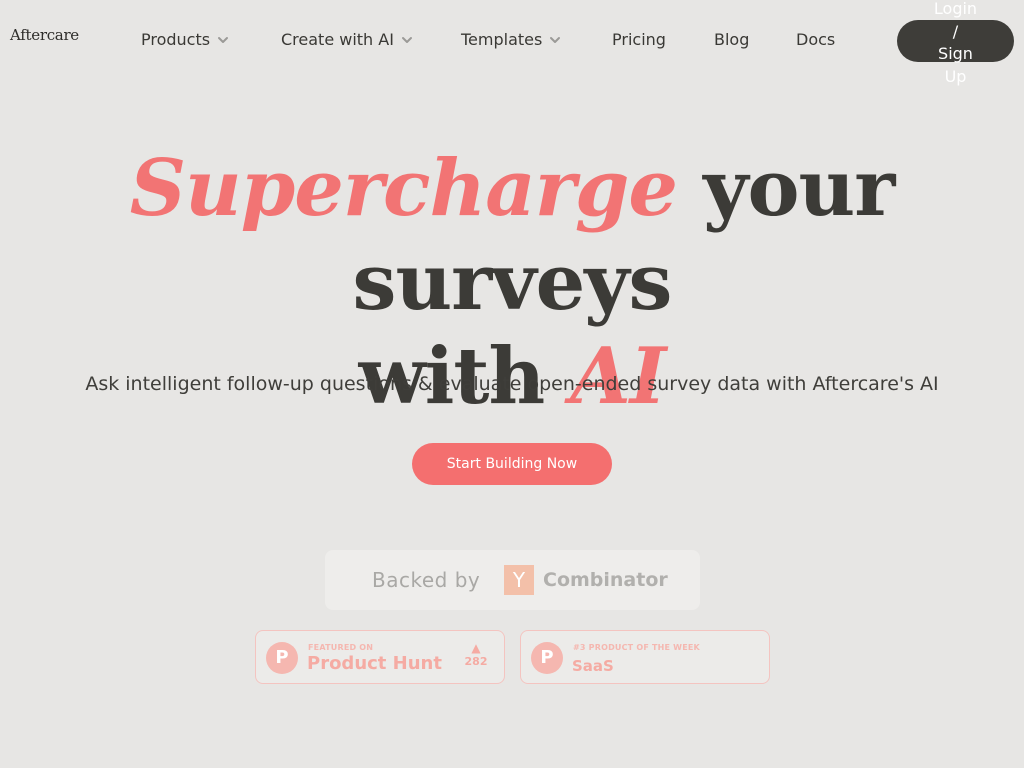  I want to click on nav-item-label: Pricing, so click(639, 39).